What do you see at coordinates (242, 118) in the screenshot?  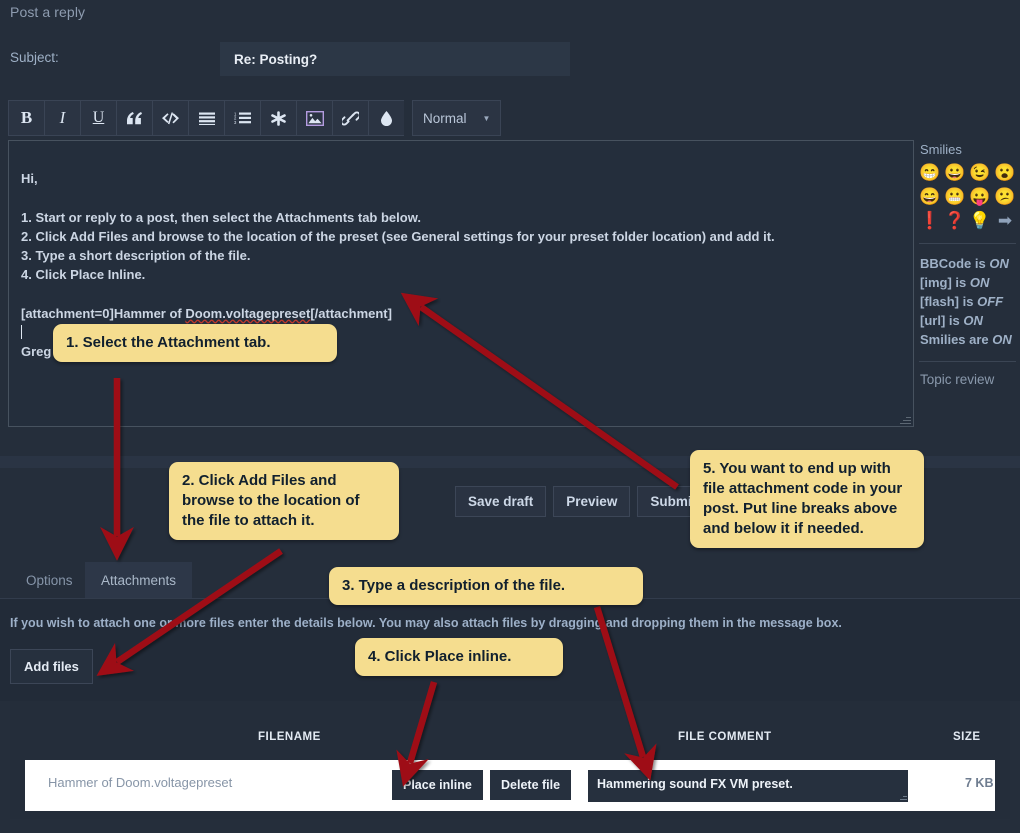 I see `ordered-list-icon: 1 2 3` at bounding box center [242, 118].